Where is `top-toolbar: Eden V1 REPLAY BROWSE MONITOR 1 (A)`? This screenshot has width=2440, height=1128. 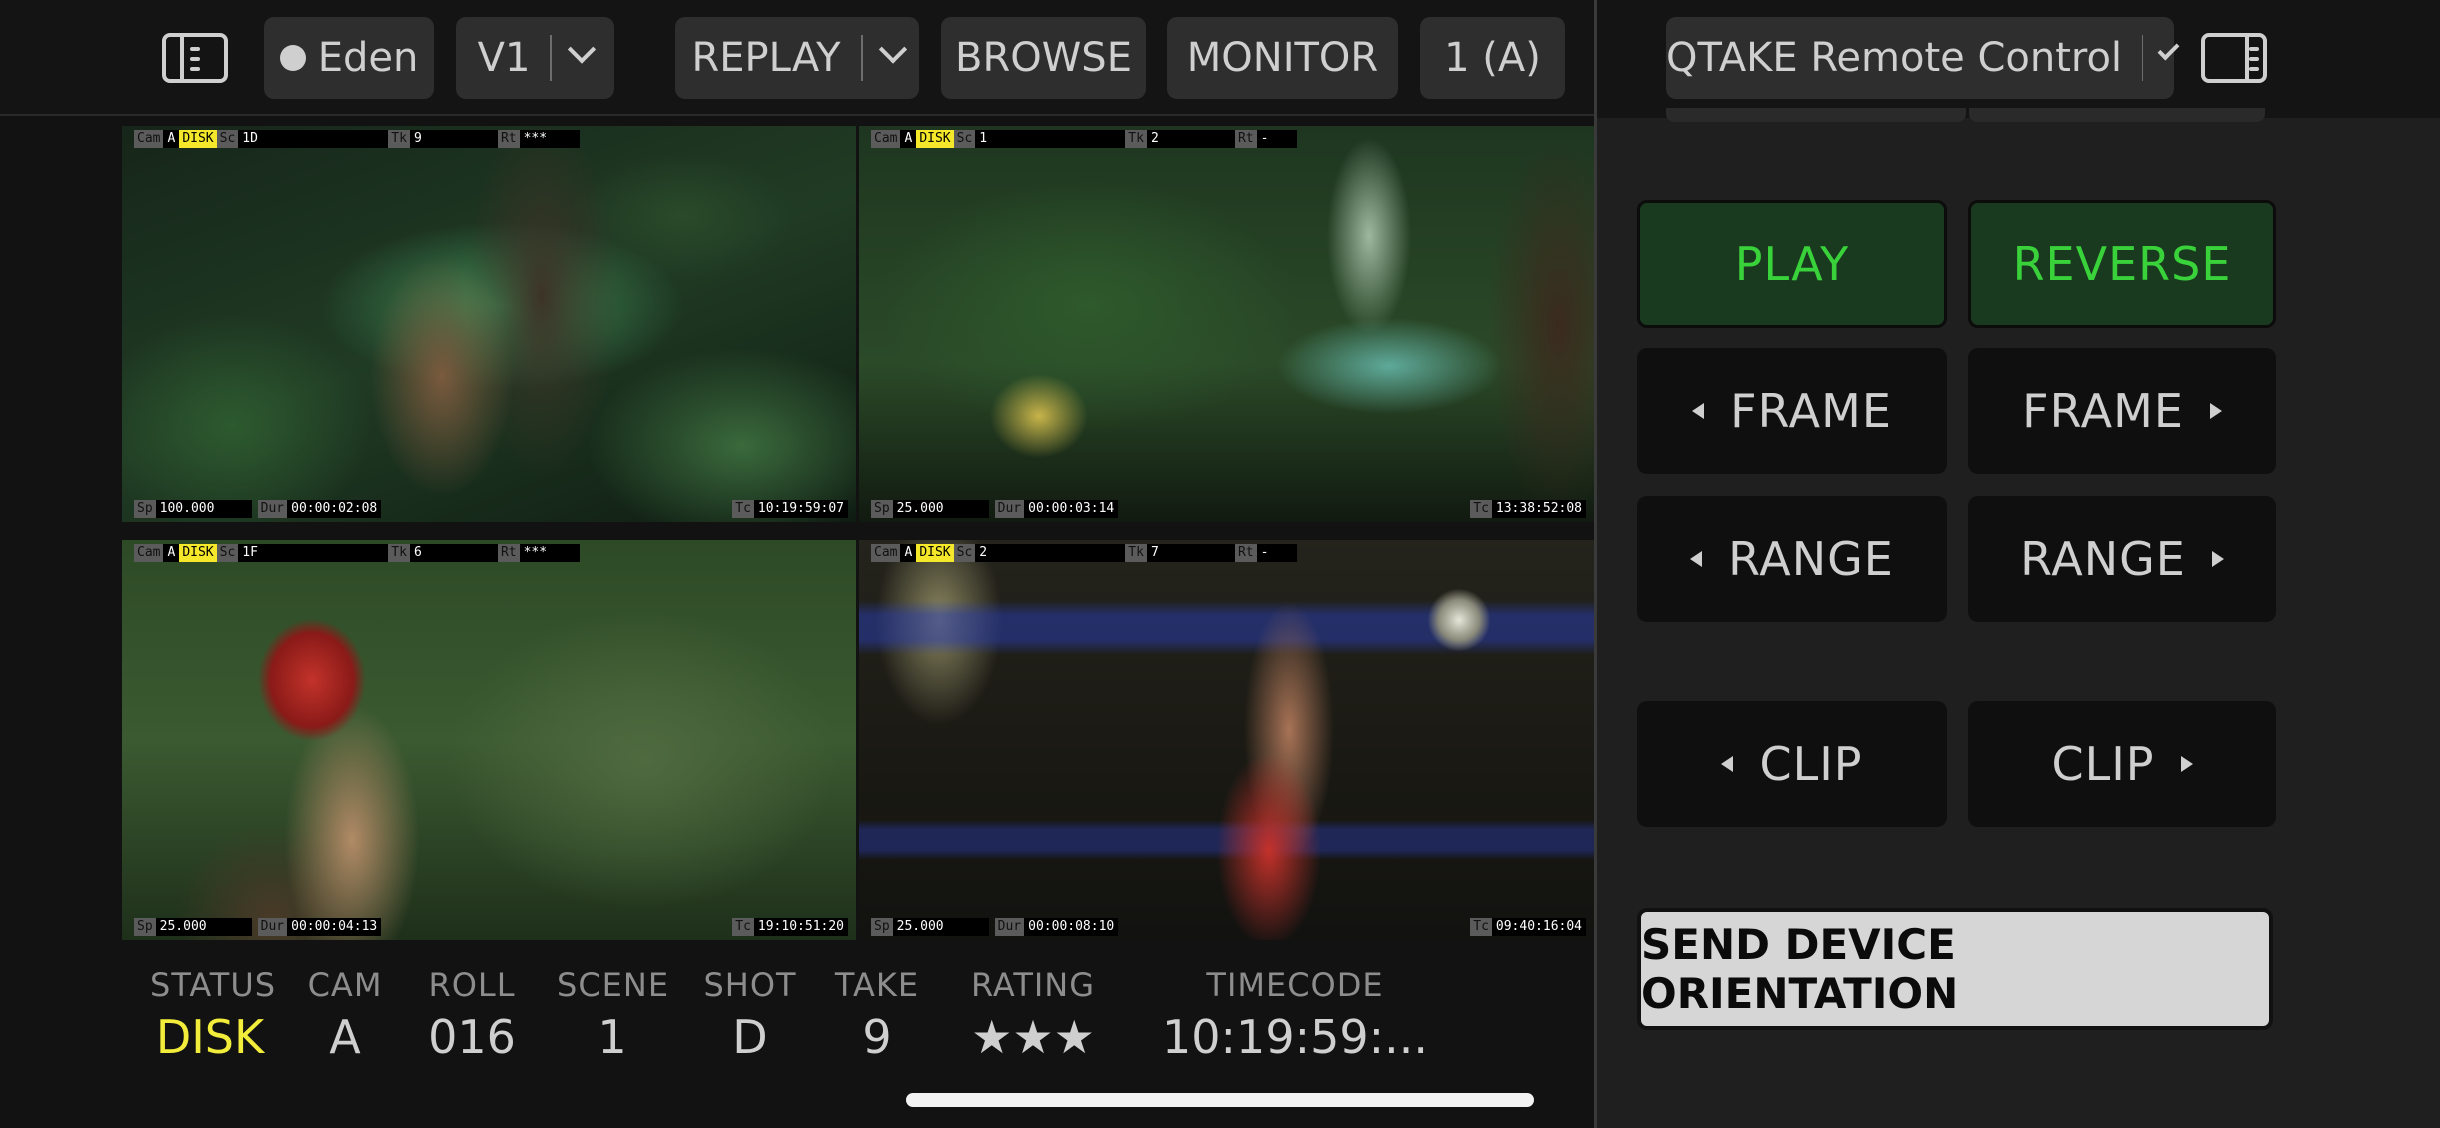 top-toolbar: Eden V1 REPLAY BROWSE MONITOR 1 (A) is located at coordinates (797, 58).